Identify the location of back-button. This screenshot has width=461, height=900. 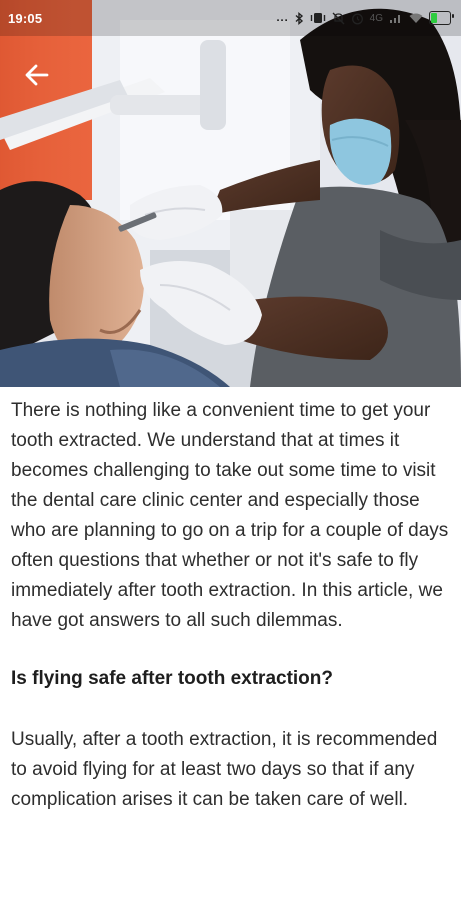
(37, 75).